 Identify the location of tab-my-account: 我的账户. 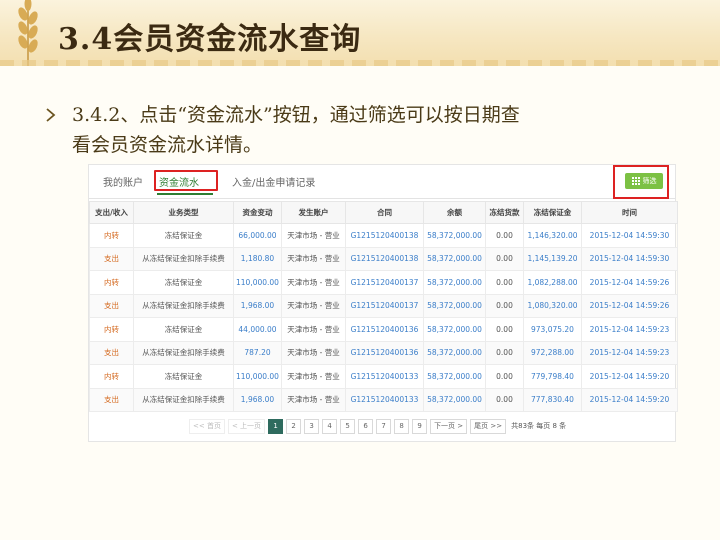
(123, 181).